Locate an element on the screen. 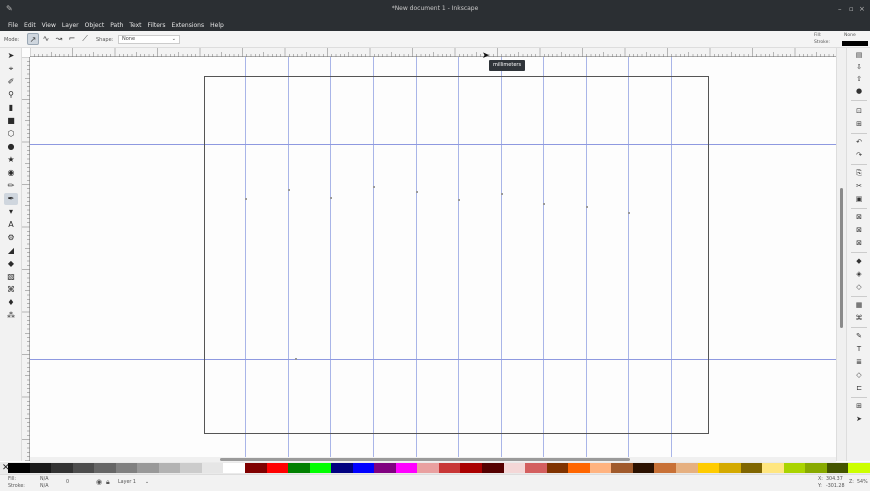  vertical-ruler is located at coordinates (26, 258).